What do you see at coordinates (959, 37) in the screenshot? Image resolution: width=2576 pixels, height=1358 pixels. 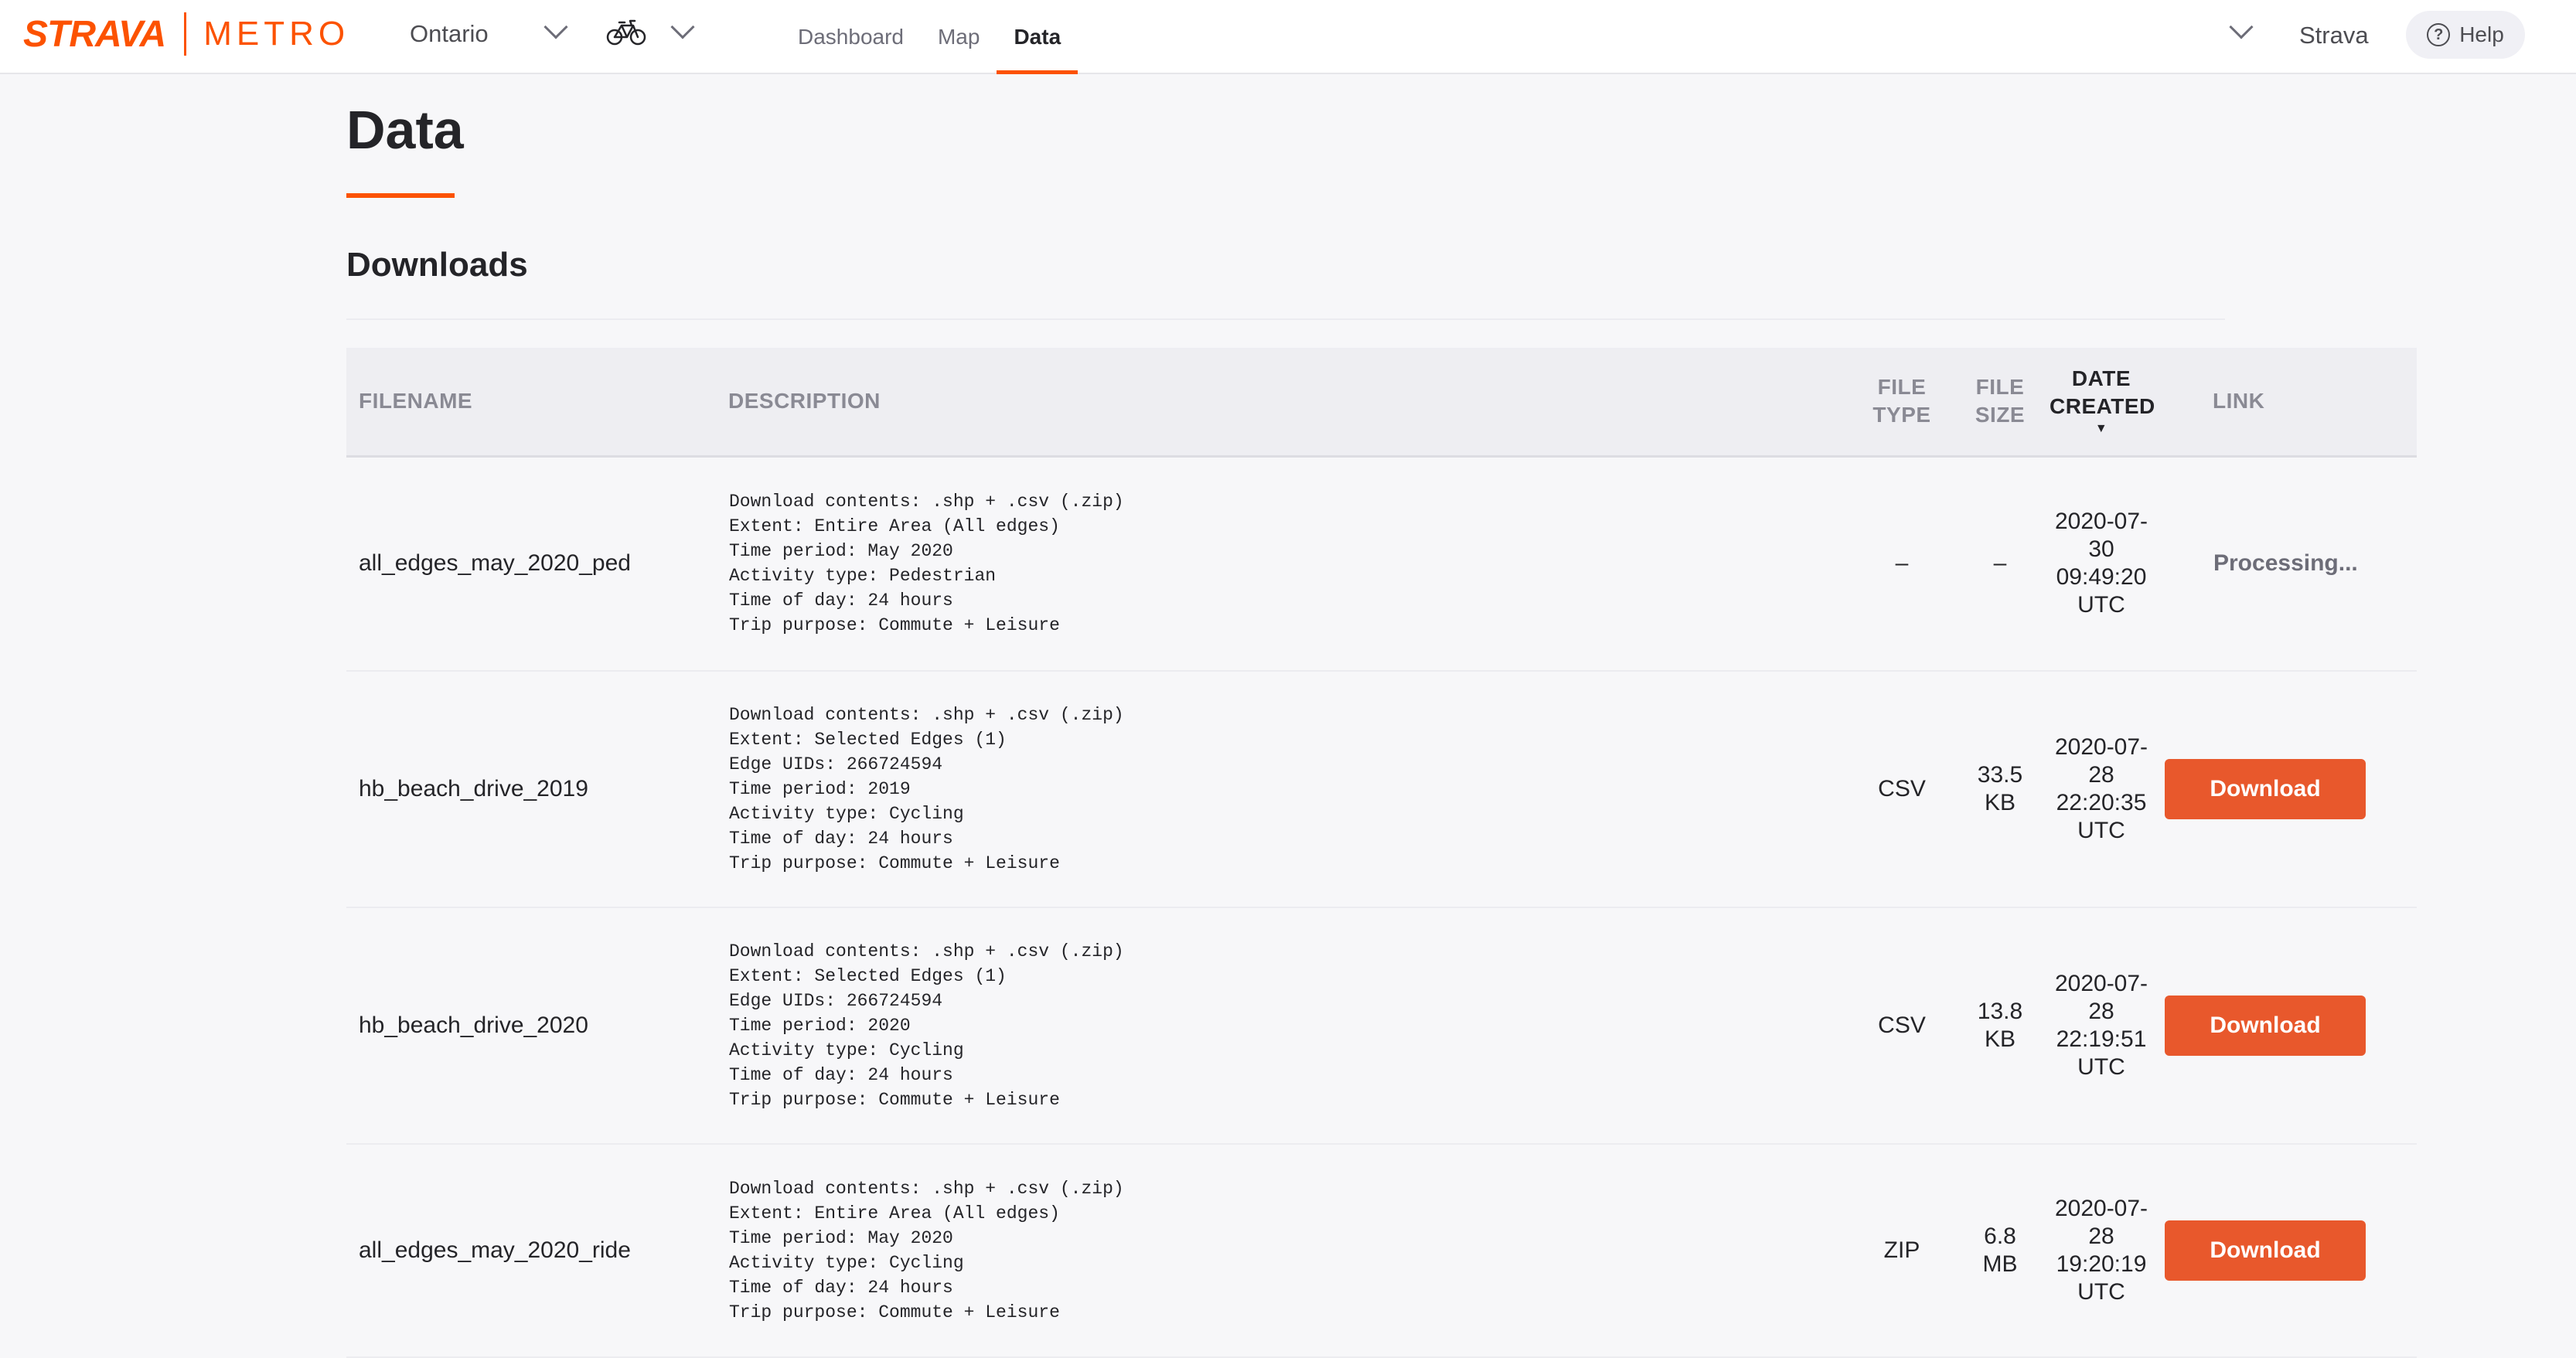 I see `tab-map: Map` at bounding box center [959, 37].